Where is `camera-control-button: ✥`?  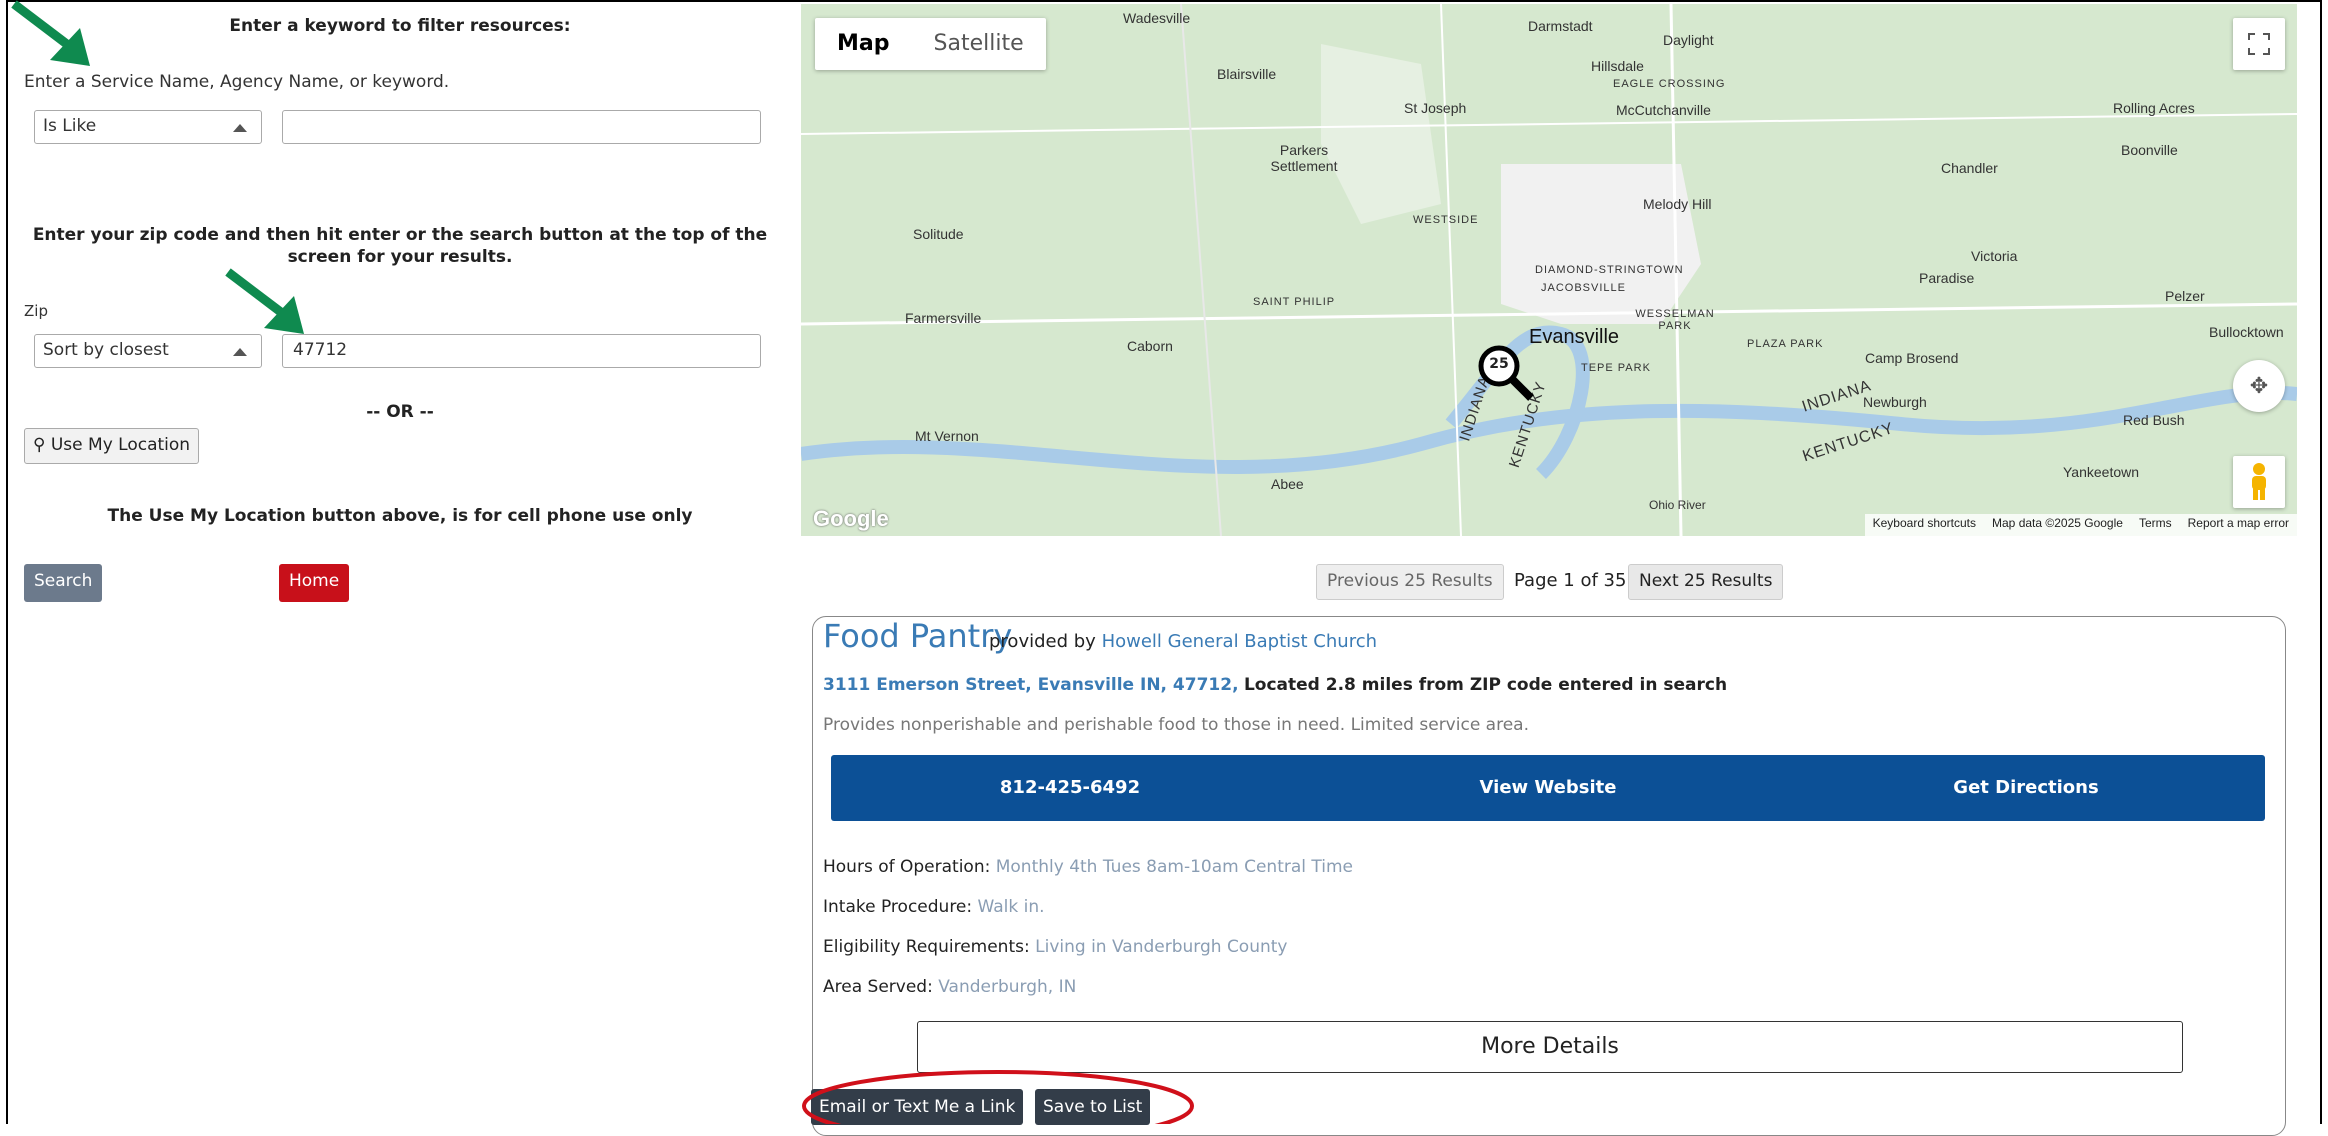 camera-control-button: ✥ is located at coordinates (2259, 386).